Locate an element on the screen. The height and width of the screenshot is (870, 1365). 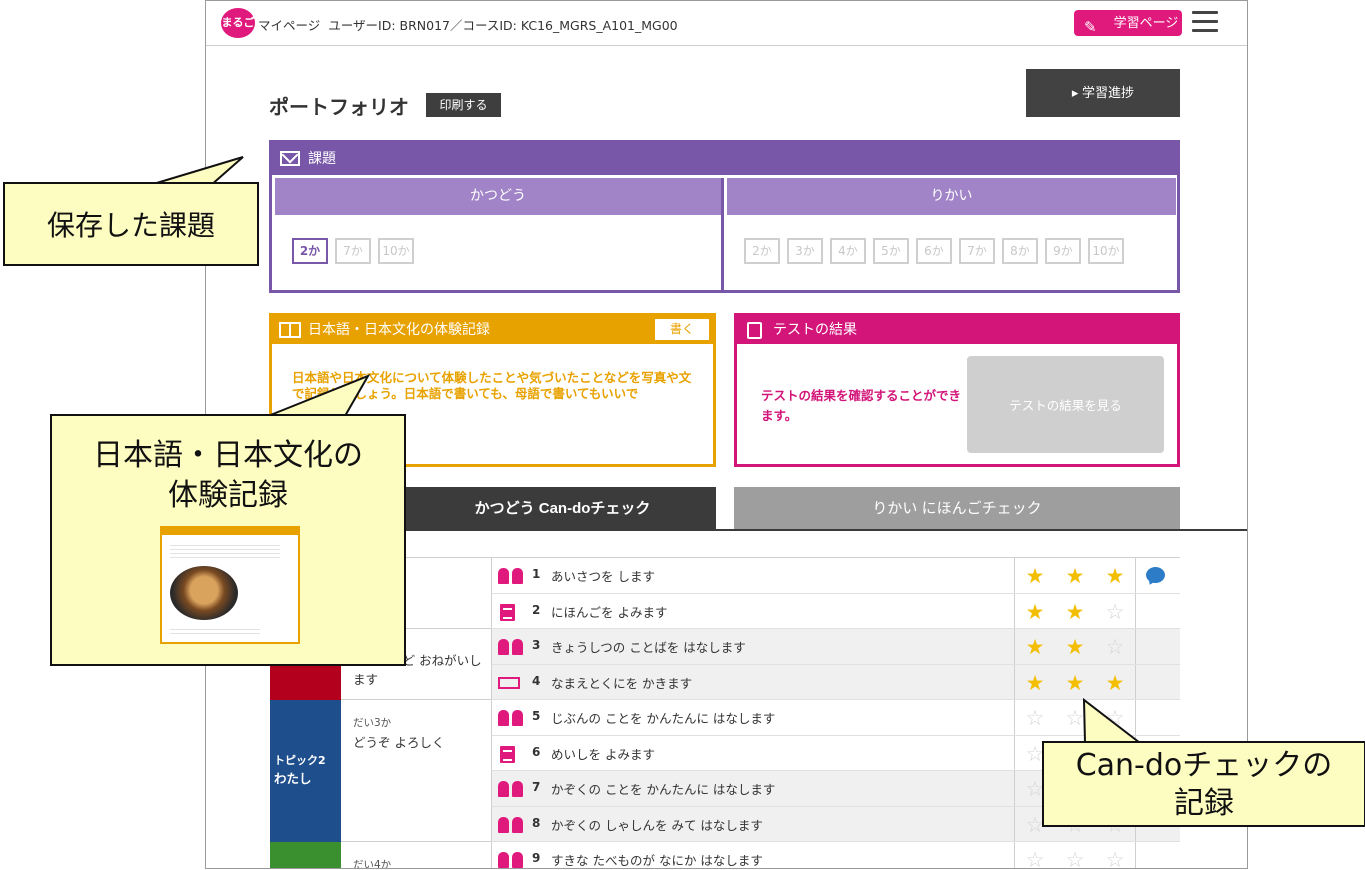
experience-record-thumbnail is located at coordinates (230, 585).